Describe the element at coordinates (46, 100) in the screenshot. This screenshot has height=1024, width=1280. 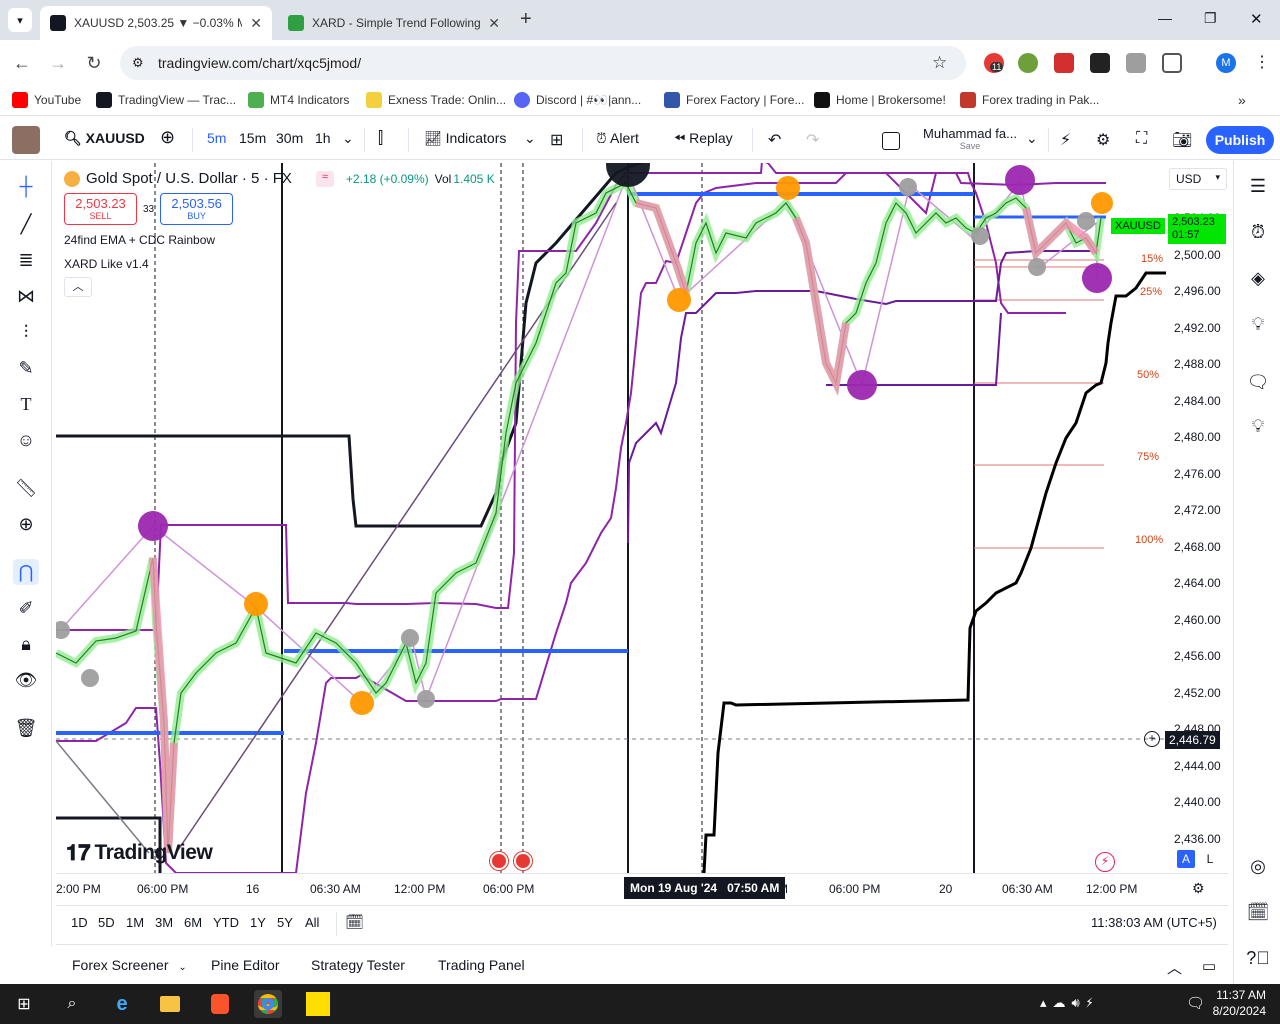
I see `bookmark-youtube: YouTube` at that location.